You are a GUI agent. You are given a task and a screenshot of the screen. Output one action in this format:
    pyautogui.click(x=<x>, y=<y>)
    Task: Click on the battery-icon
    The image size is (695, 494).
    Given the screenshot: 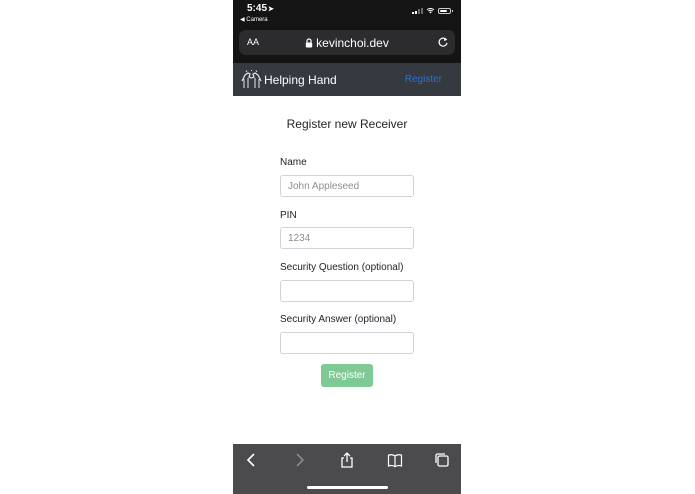 What is the action you would take?
    pyautogui.click(x=445, y=11)
    